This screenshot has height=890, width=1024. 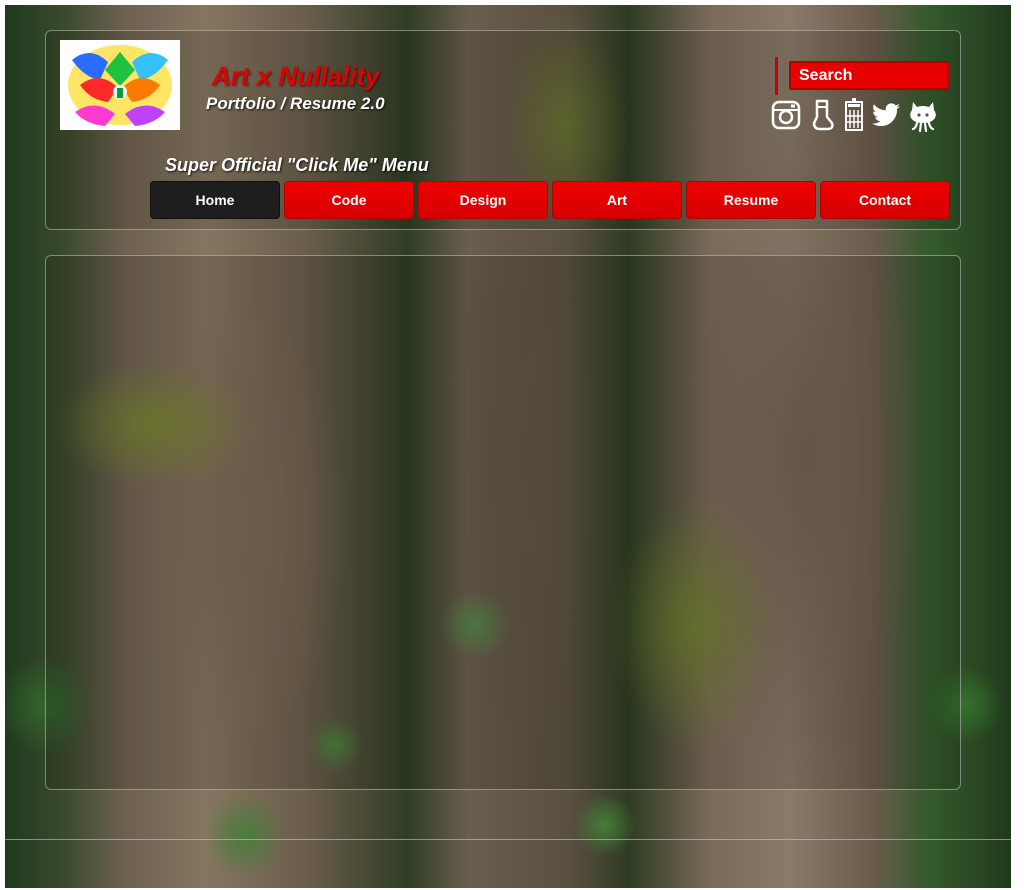 What do you see at coordinates (296, 76) in the screenshot?
I see `site-title: Art x Nullality` at bounding box center [296, 76].